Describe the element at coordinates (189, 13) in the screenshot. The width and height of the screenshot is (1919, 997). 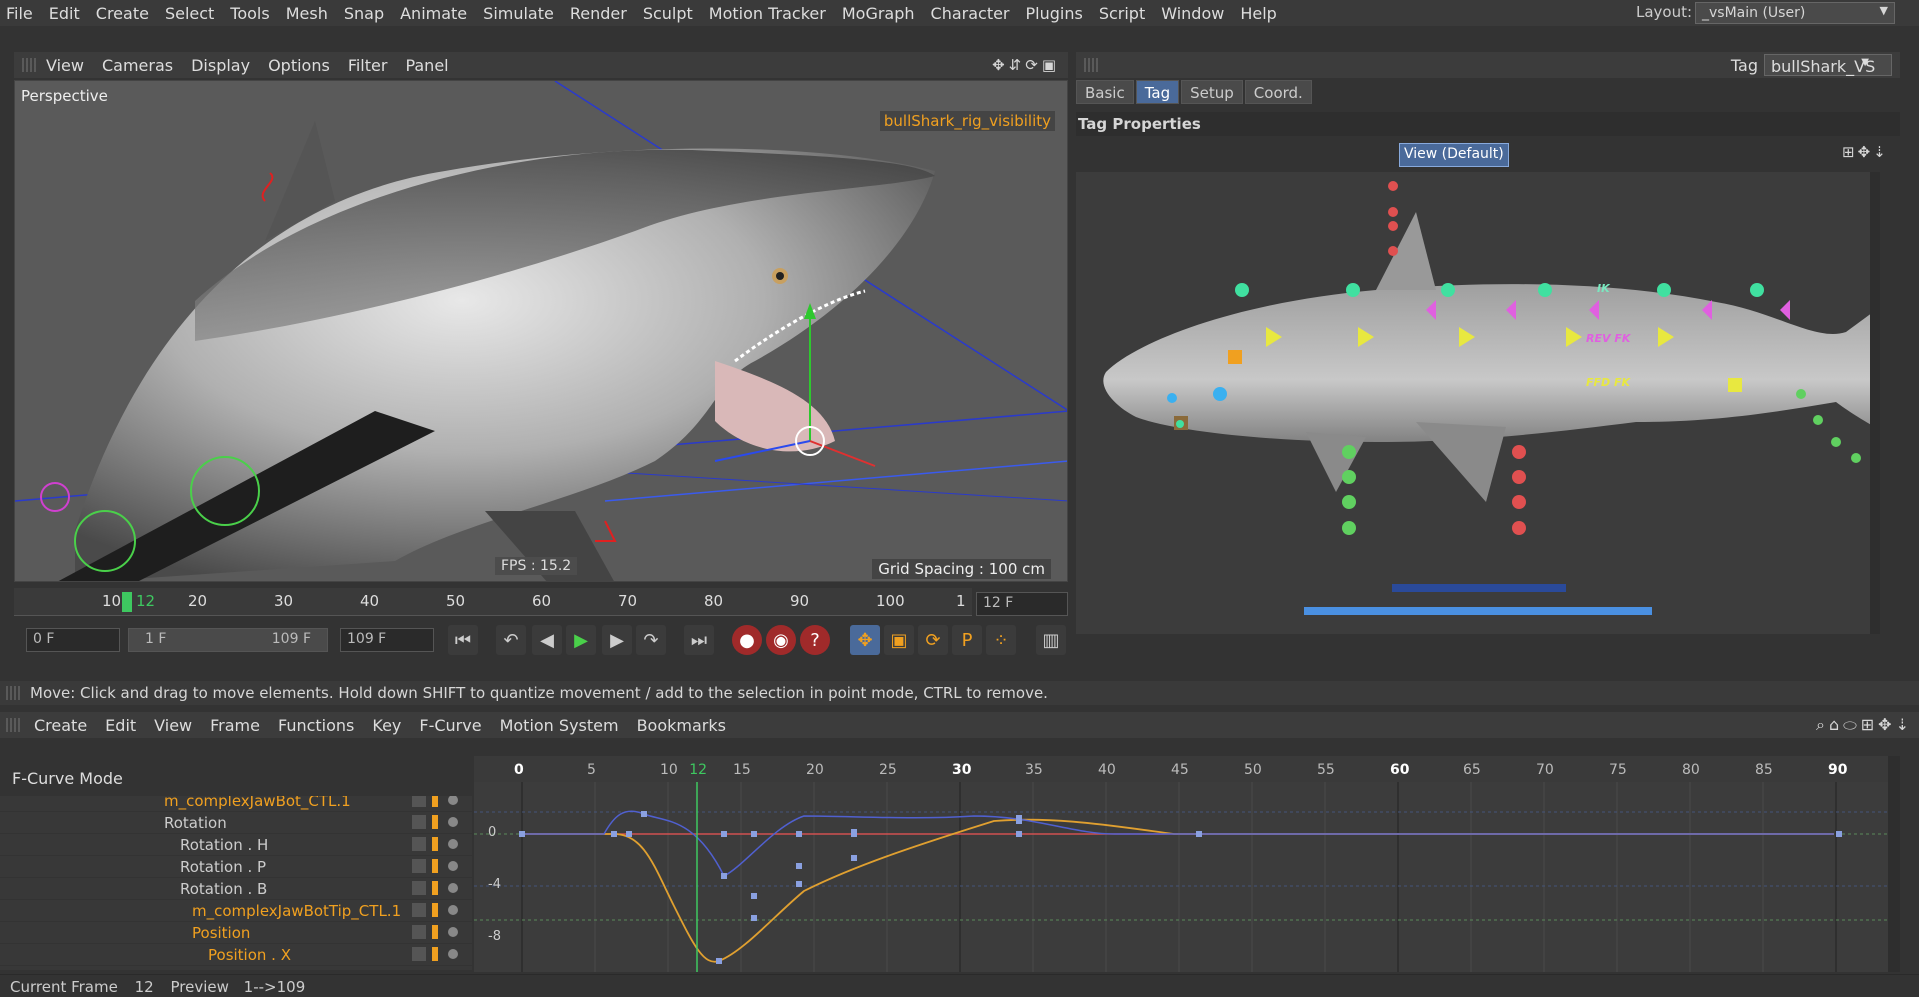
I see `menu-select: Select` at that location.